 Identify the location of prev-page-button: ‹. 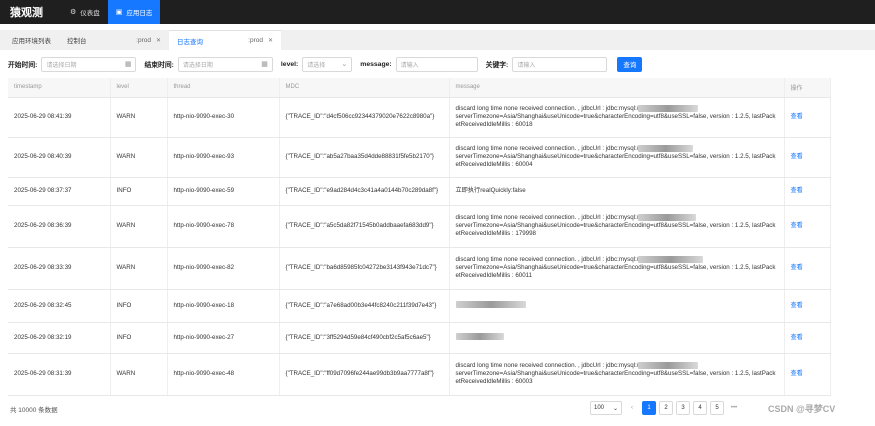
(632, 408).